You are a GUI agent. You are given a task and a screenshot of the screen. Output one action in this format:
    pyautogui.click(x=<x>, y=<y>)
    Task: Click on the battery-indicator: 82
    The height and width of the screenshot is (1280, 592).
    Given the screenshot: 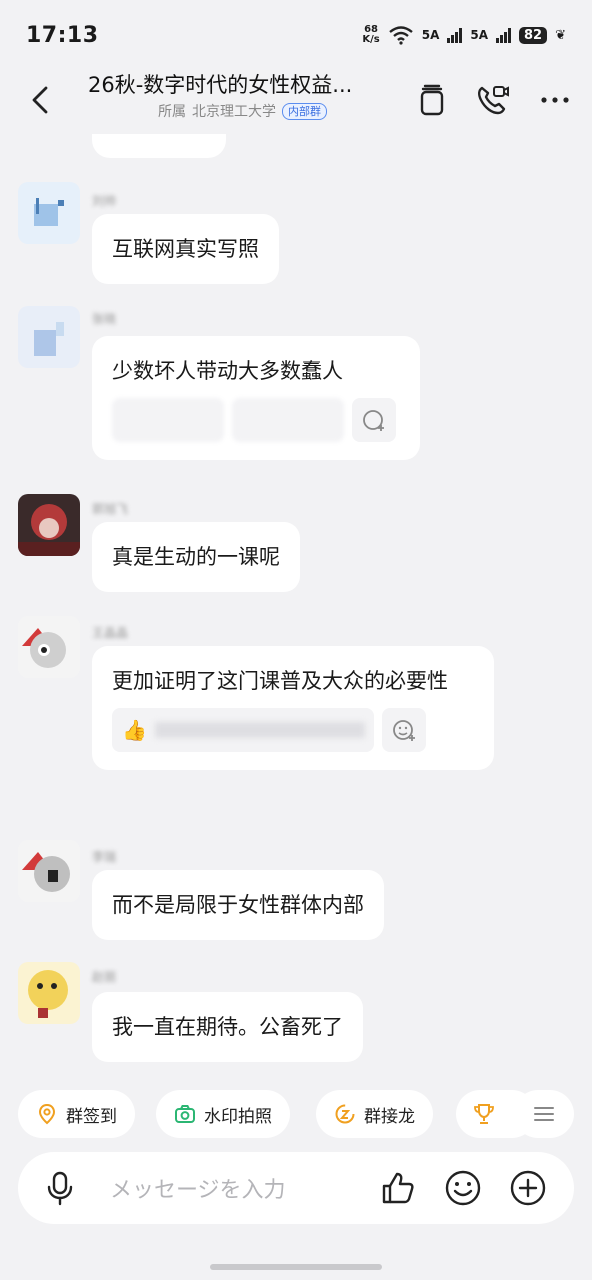 What is the action you would take?
    pyautogui.click(x=533, y=35)
    